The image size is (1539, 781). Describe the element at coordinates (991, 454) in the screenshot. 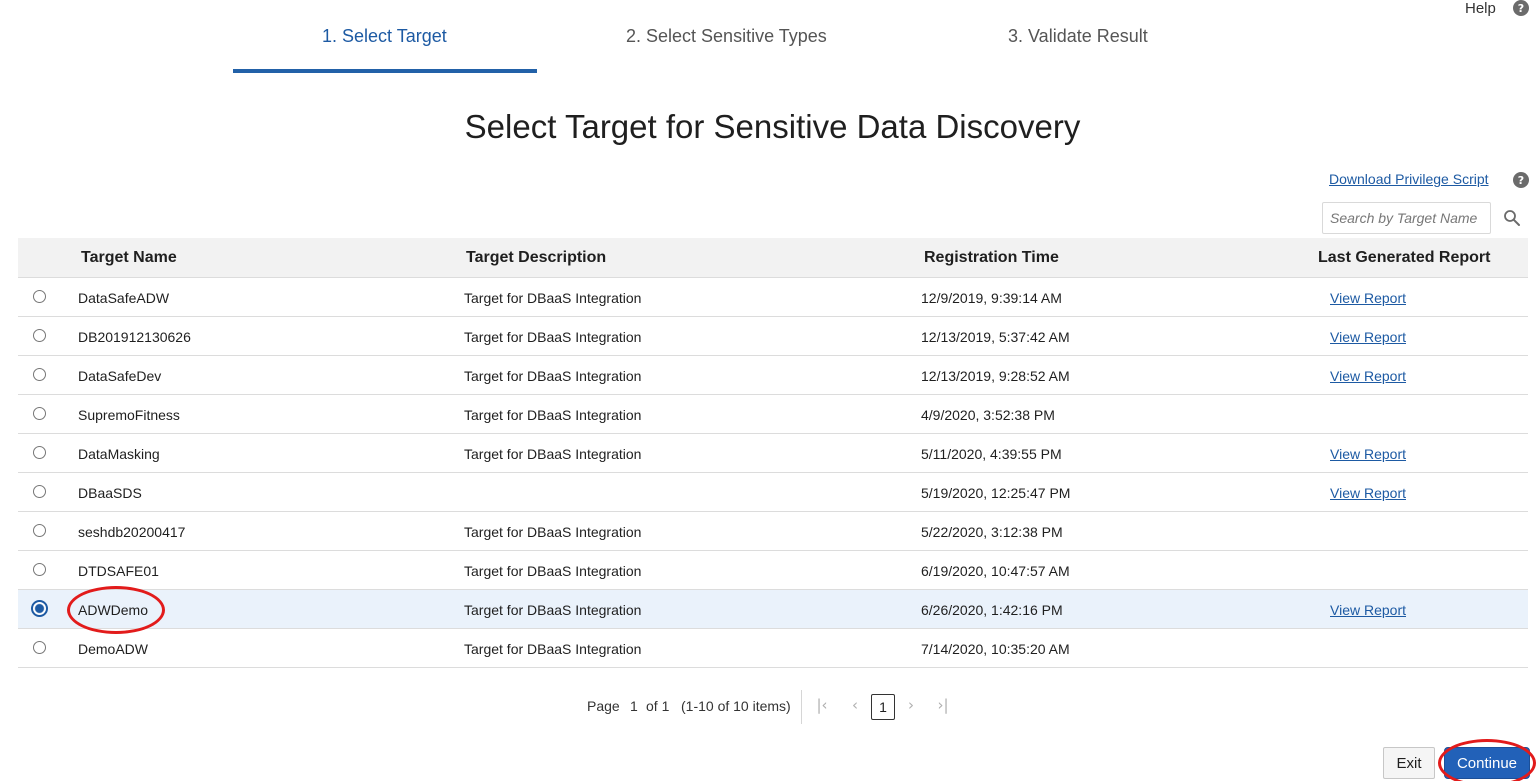

I see `registration-time-cell: 5/11/2020, 4:39:55 PM` at that location.